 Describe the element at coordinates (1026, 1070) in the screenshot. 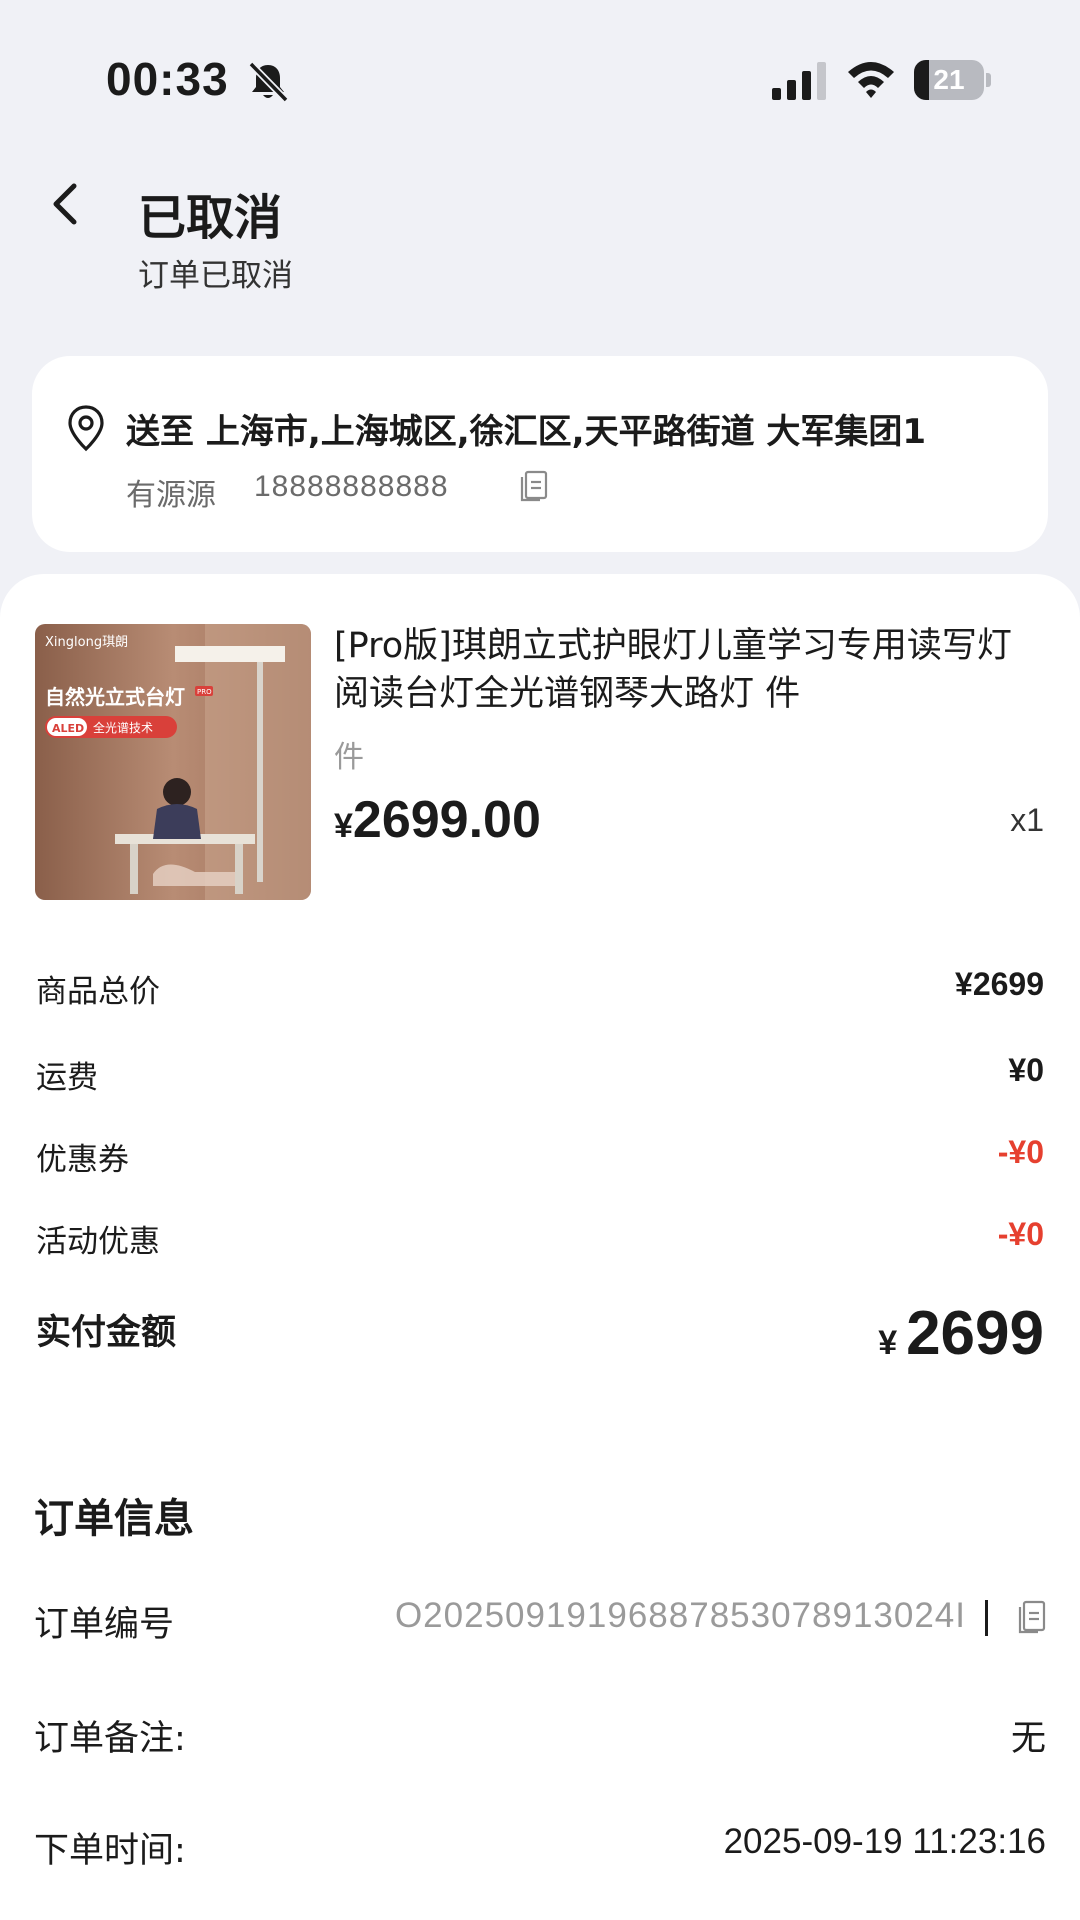

I see `shipping-value: ¥0` at that location.